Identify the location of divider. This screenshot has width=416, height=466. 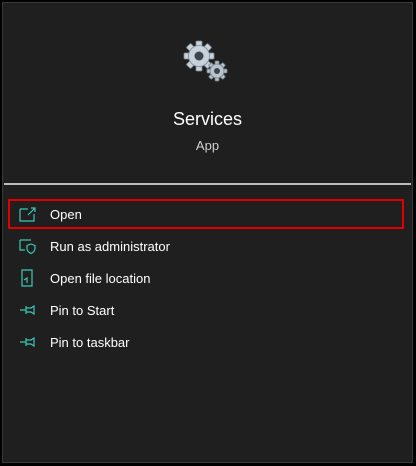
(207, 184).